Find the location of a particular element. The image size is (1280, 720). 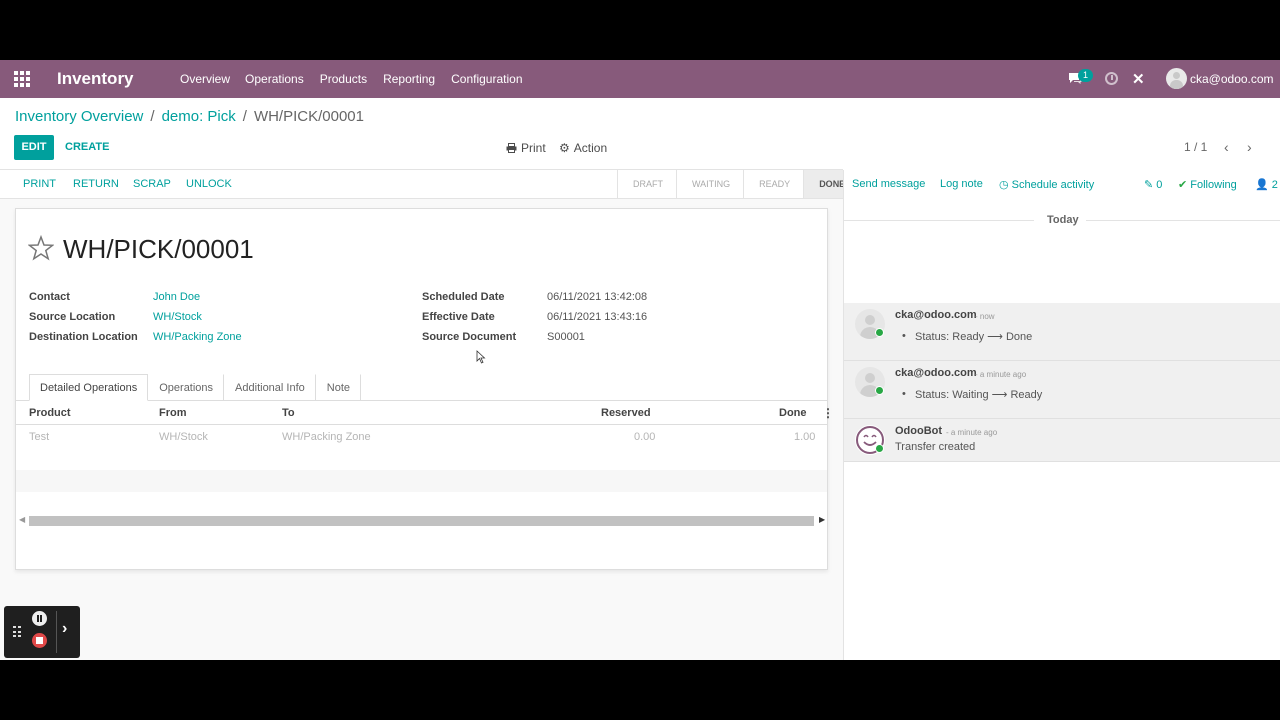

row-from: WH/Stock is located at coordinates (183, 437).